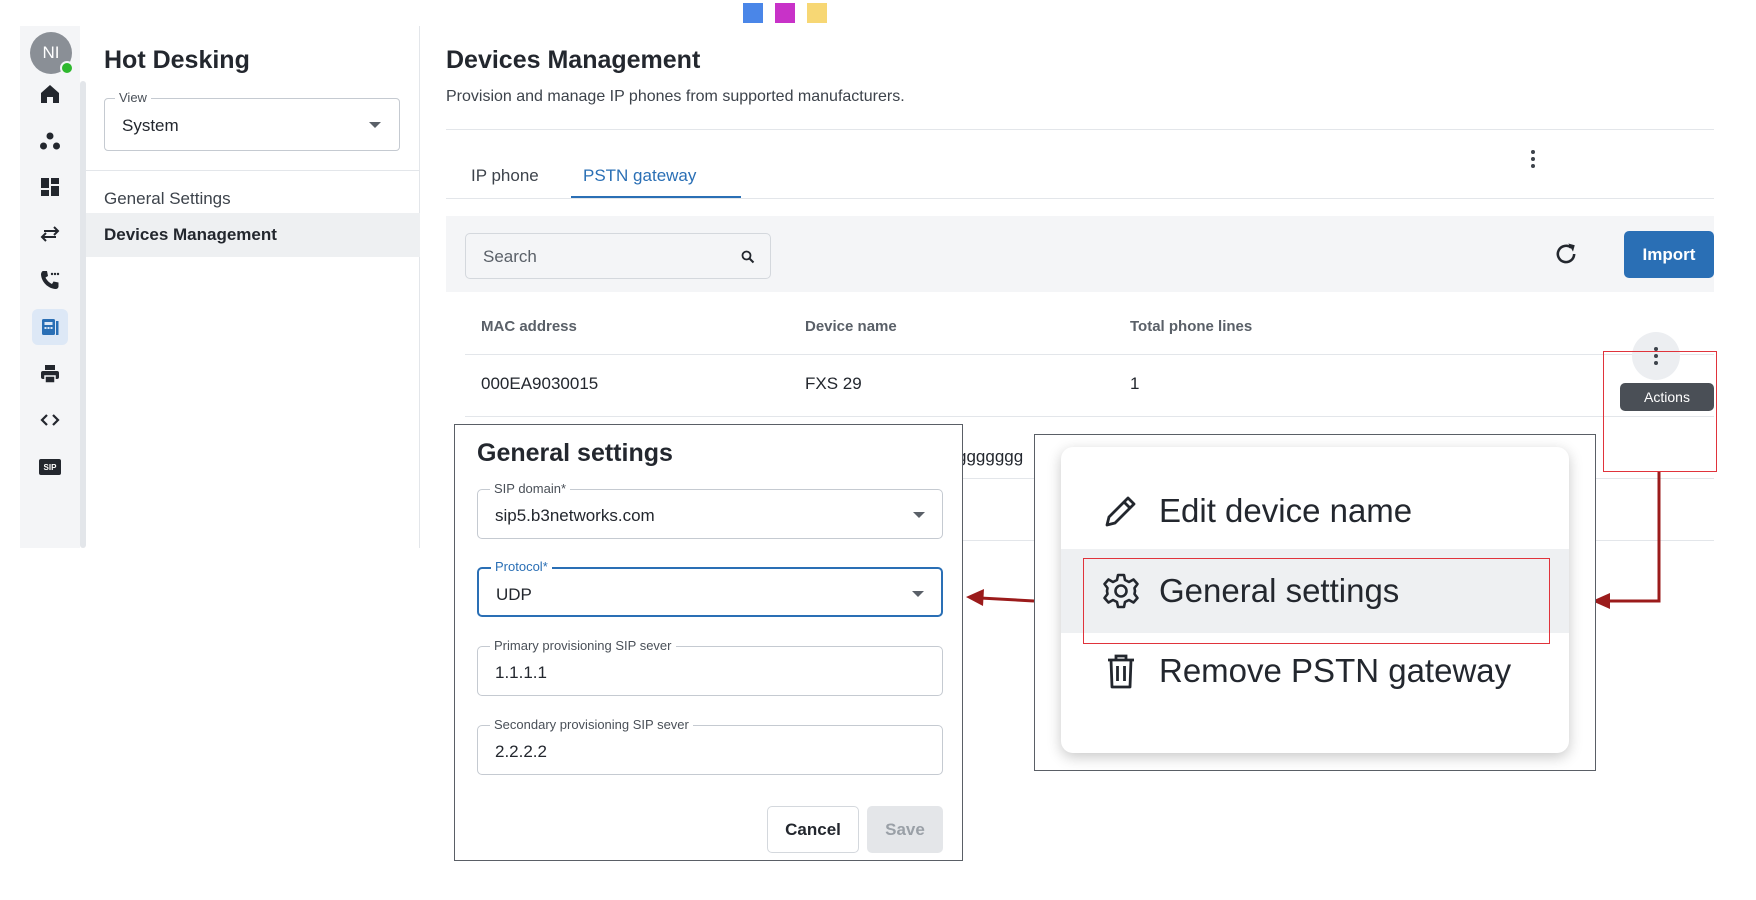 The image size is (1756, 900). What do you see at coordinates (521, 751) in the screenshot?
I see `field-value: 2.2.2.2` at bounding box center [521, 751].